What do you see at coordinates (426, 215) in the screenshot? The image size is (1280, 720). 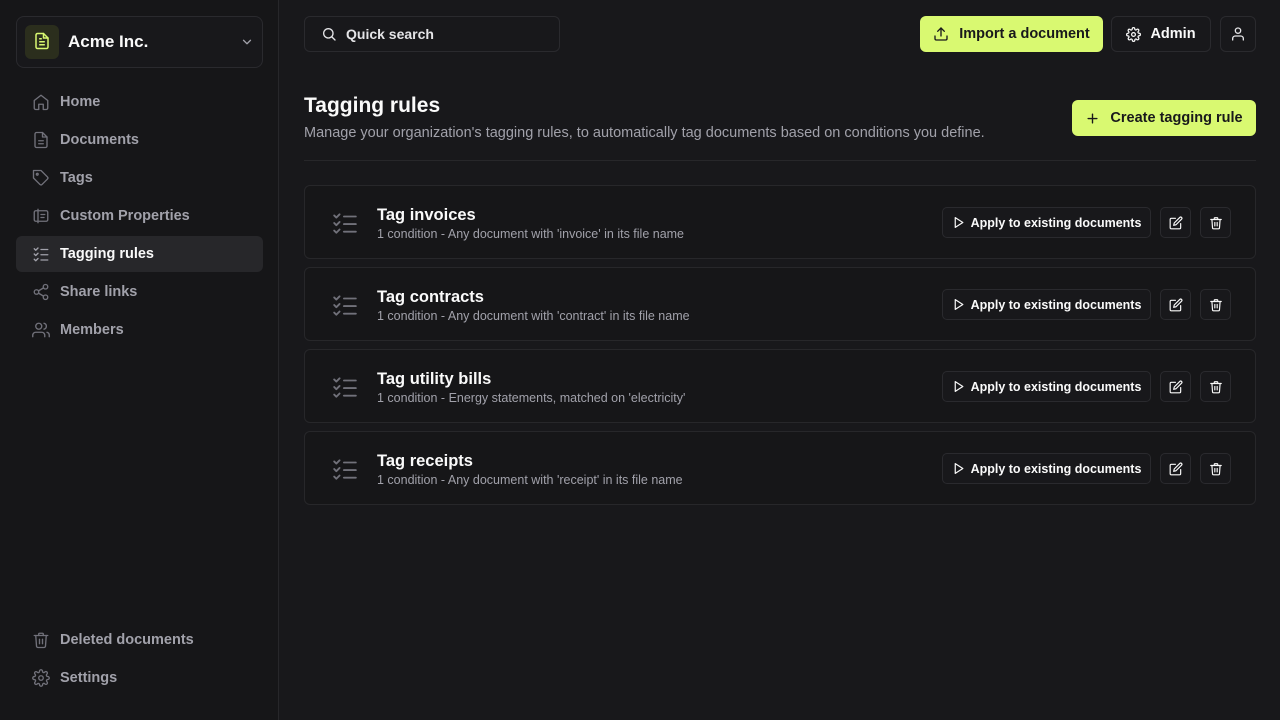 I see `rule-name: Tag invoices` at bounding box center [426, 215].